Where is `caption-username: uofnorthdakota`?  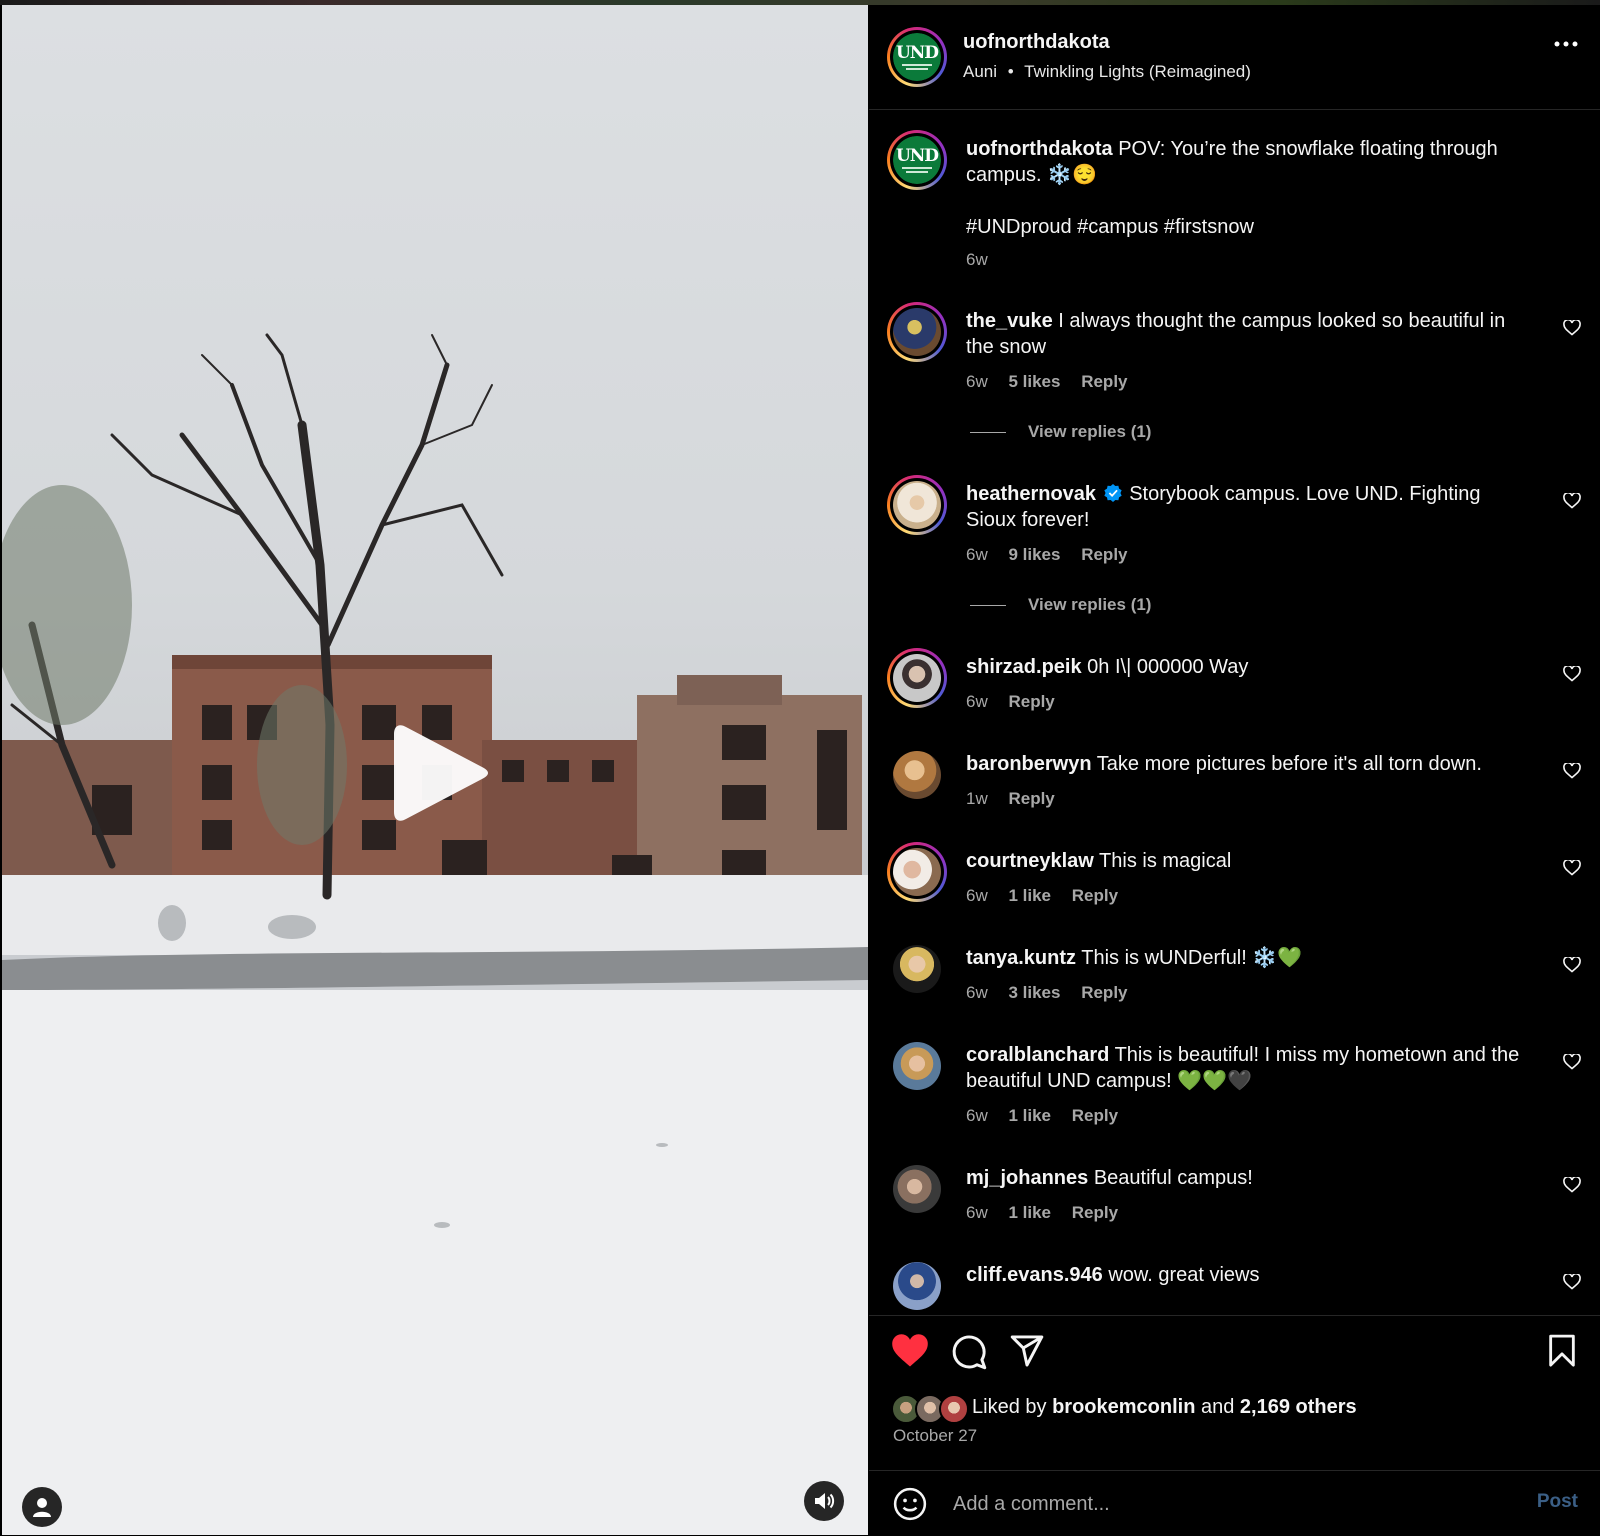 caption-username: uofnorthdakota is located at coordinates (1039, 149).